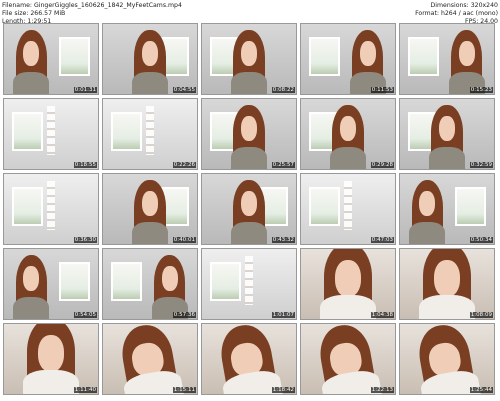  I want to click on thumbnail-timestamp: 1:08:09, so click(481, 315).